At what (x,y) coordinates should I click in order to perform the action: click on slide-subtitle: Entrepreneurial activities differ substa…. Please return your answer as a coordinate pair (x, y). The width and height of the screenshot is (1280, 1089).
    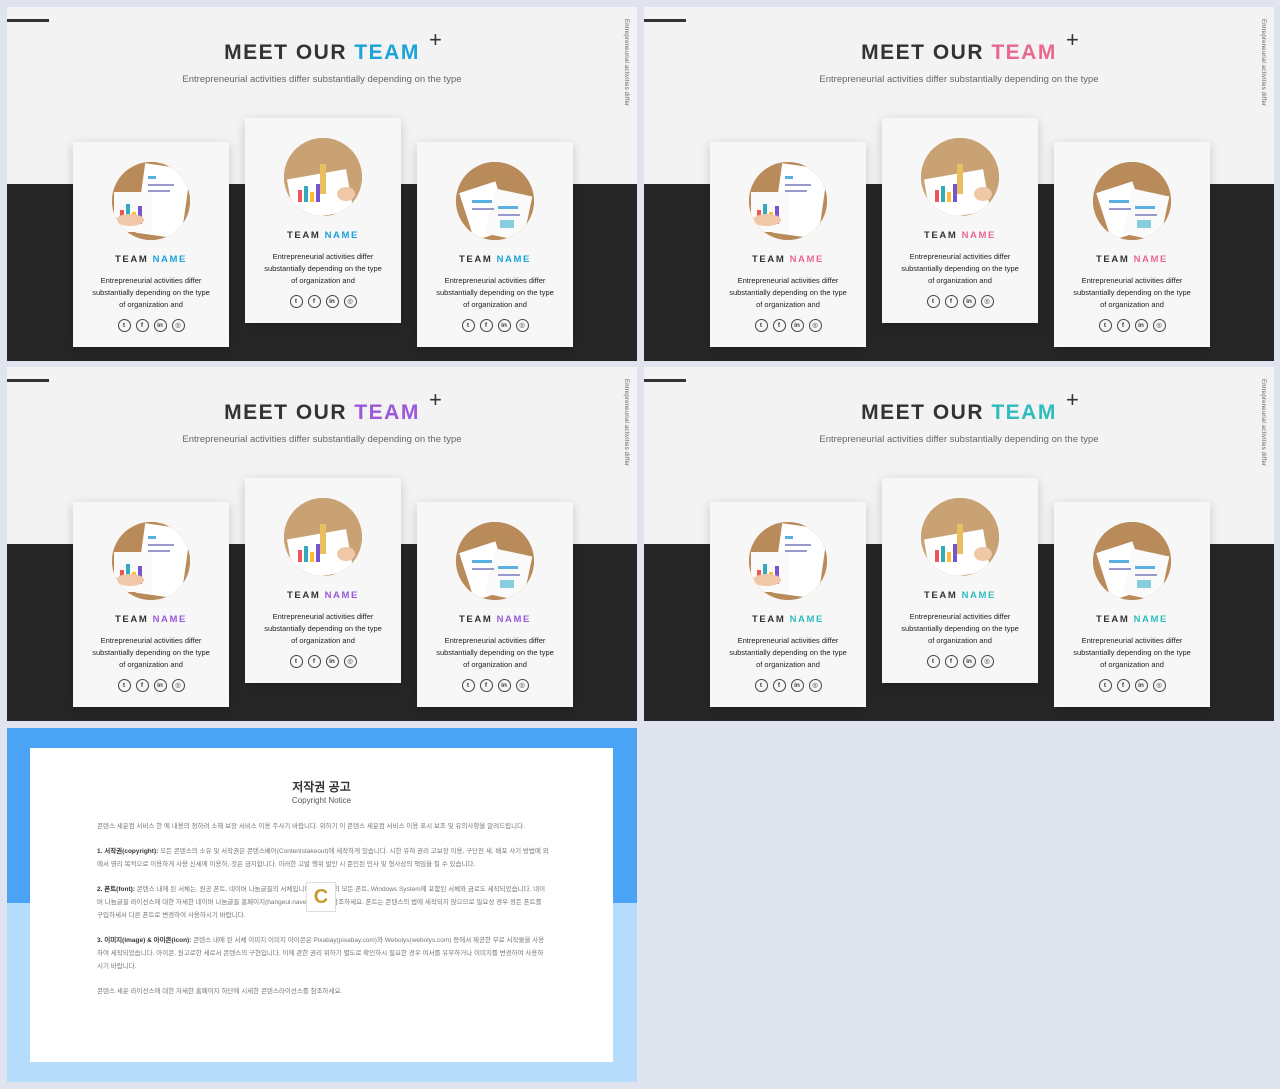
    Looking at the image, I should click on (322, 439).